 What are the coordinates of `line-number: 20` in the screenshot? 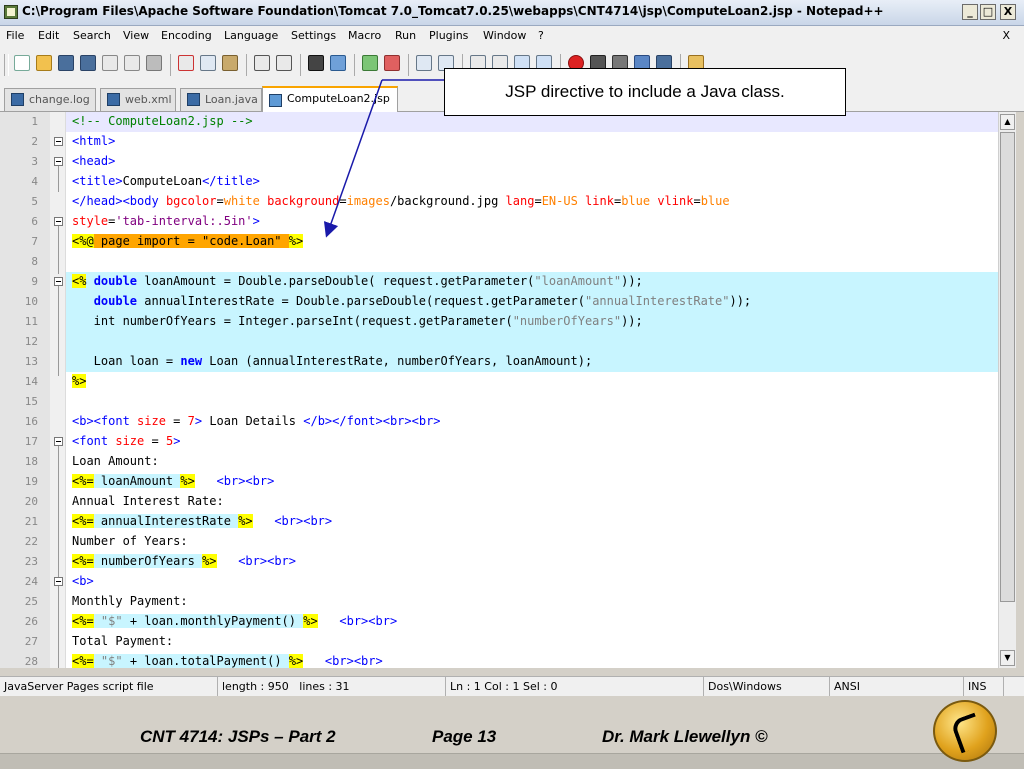 It's located at (31, 501).